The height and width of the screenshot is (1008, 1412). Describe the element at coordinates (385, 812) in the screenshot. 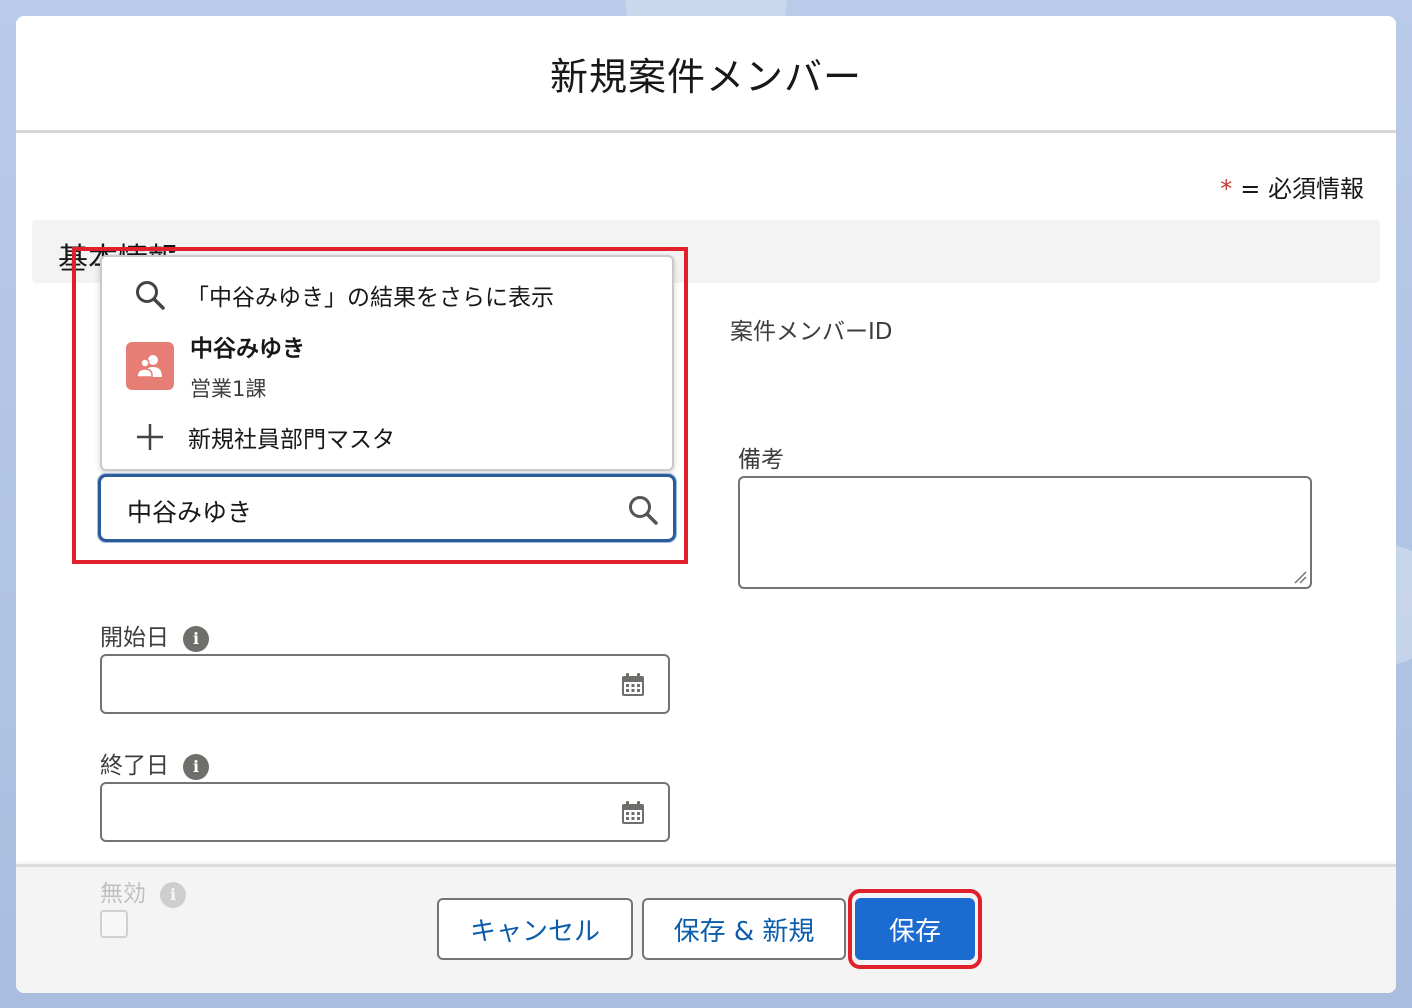

I see `end-date-input` at that location.